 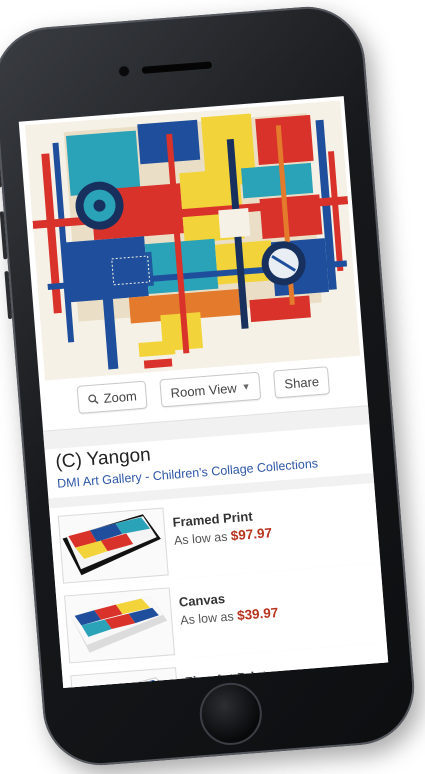 What do you see at coordinates (126, 677) in the screenshot?
I see `fine-art-print-thumbnail` at bounding box center [126, 677].